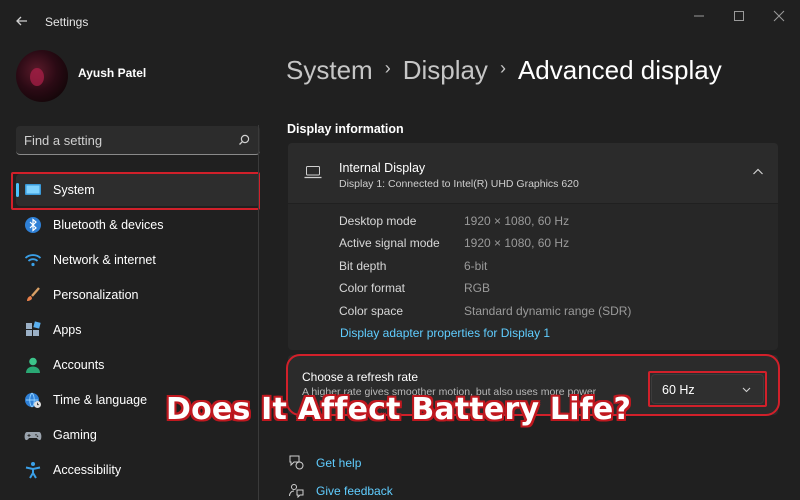  I want to click on sidebar-item-label: Bluetooth & devices, so click(108, 225).